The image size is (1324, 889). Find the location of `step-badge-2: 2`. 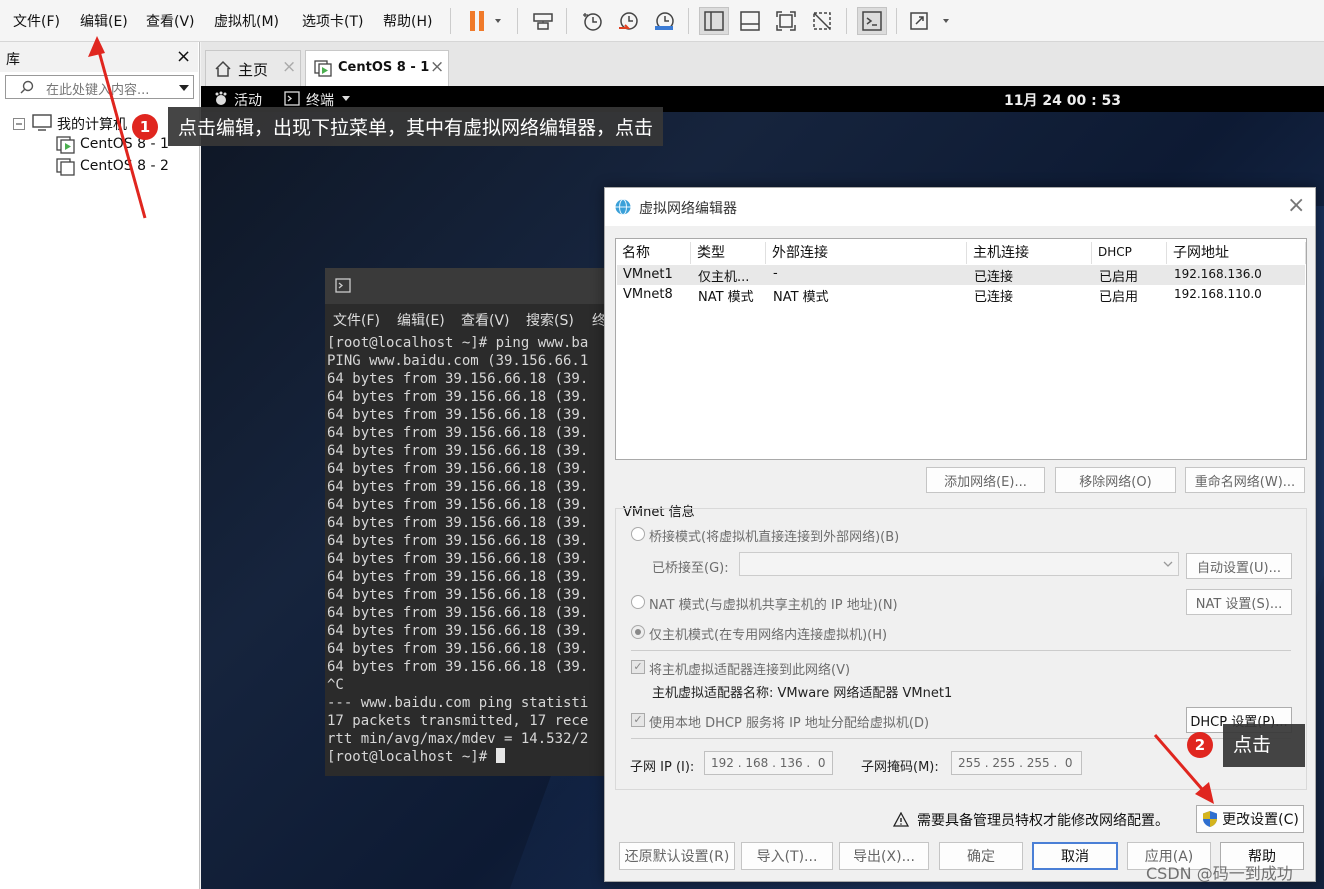

step-badge-2: 2 is located at coordinates (1200, 745).